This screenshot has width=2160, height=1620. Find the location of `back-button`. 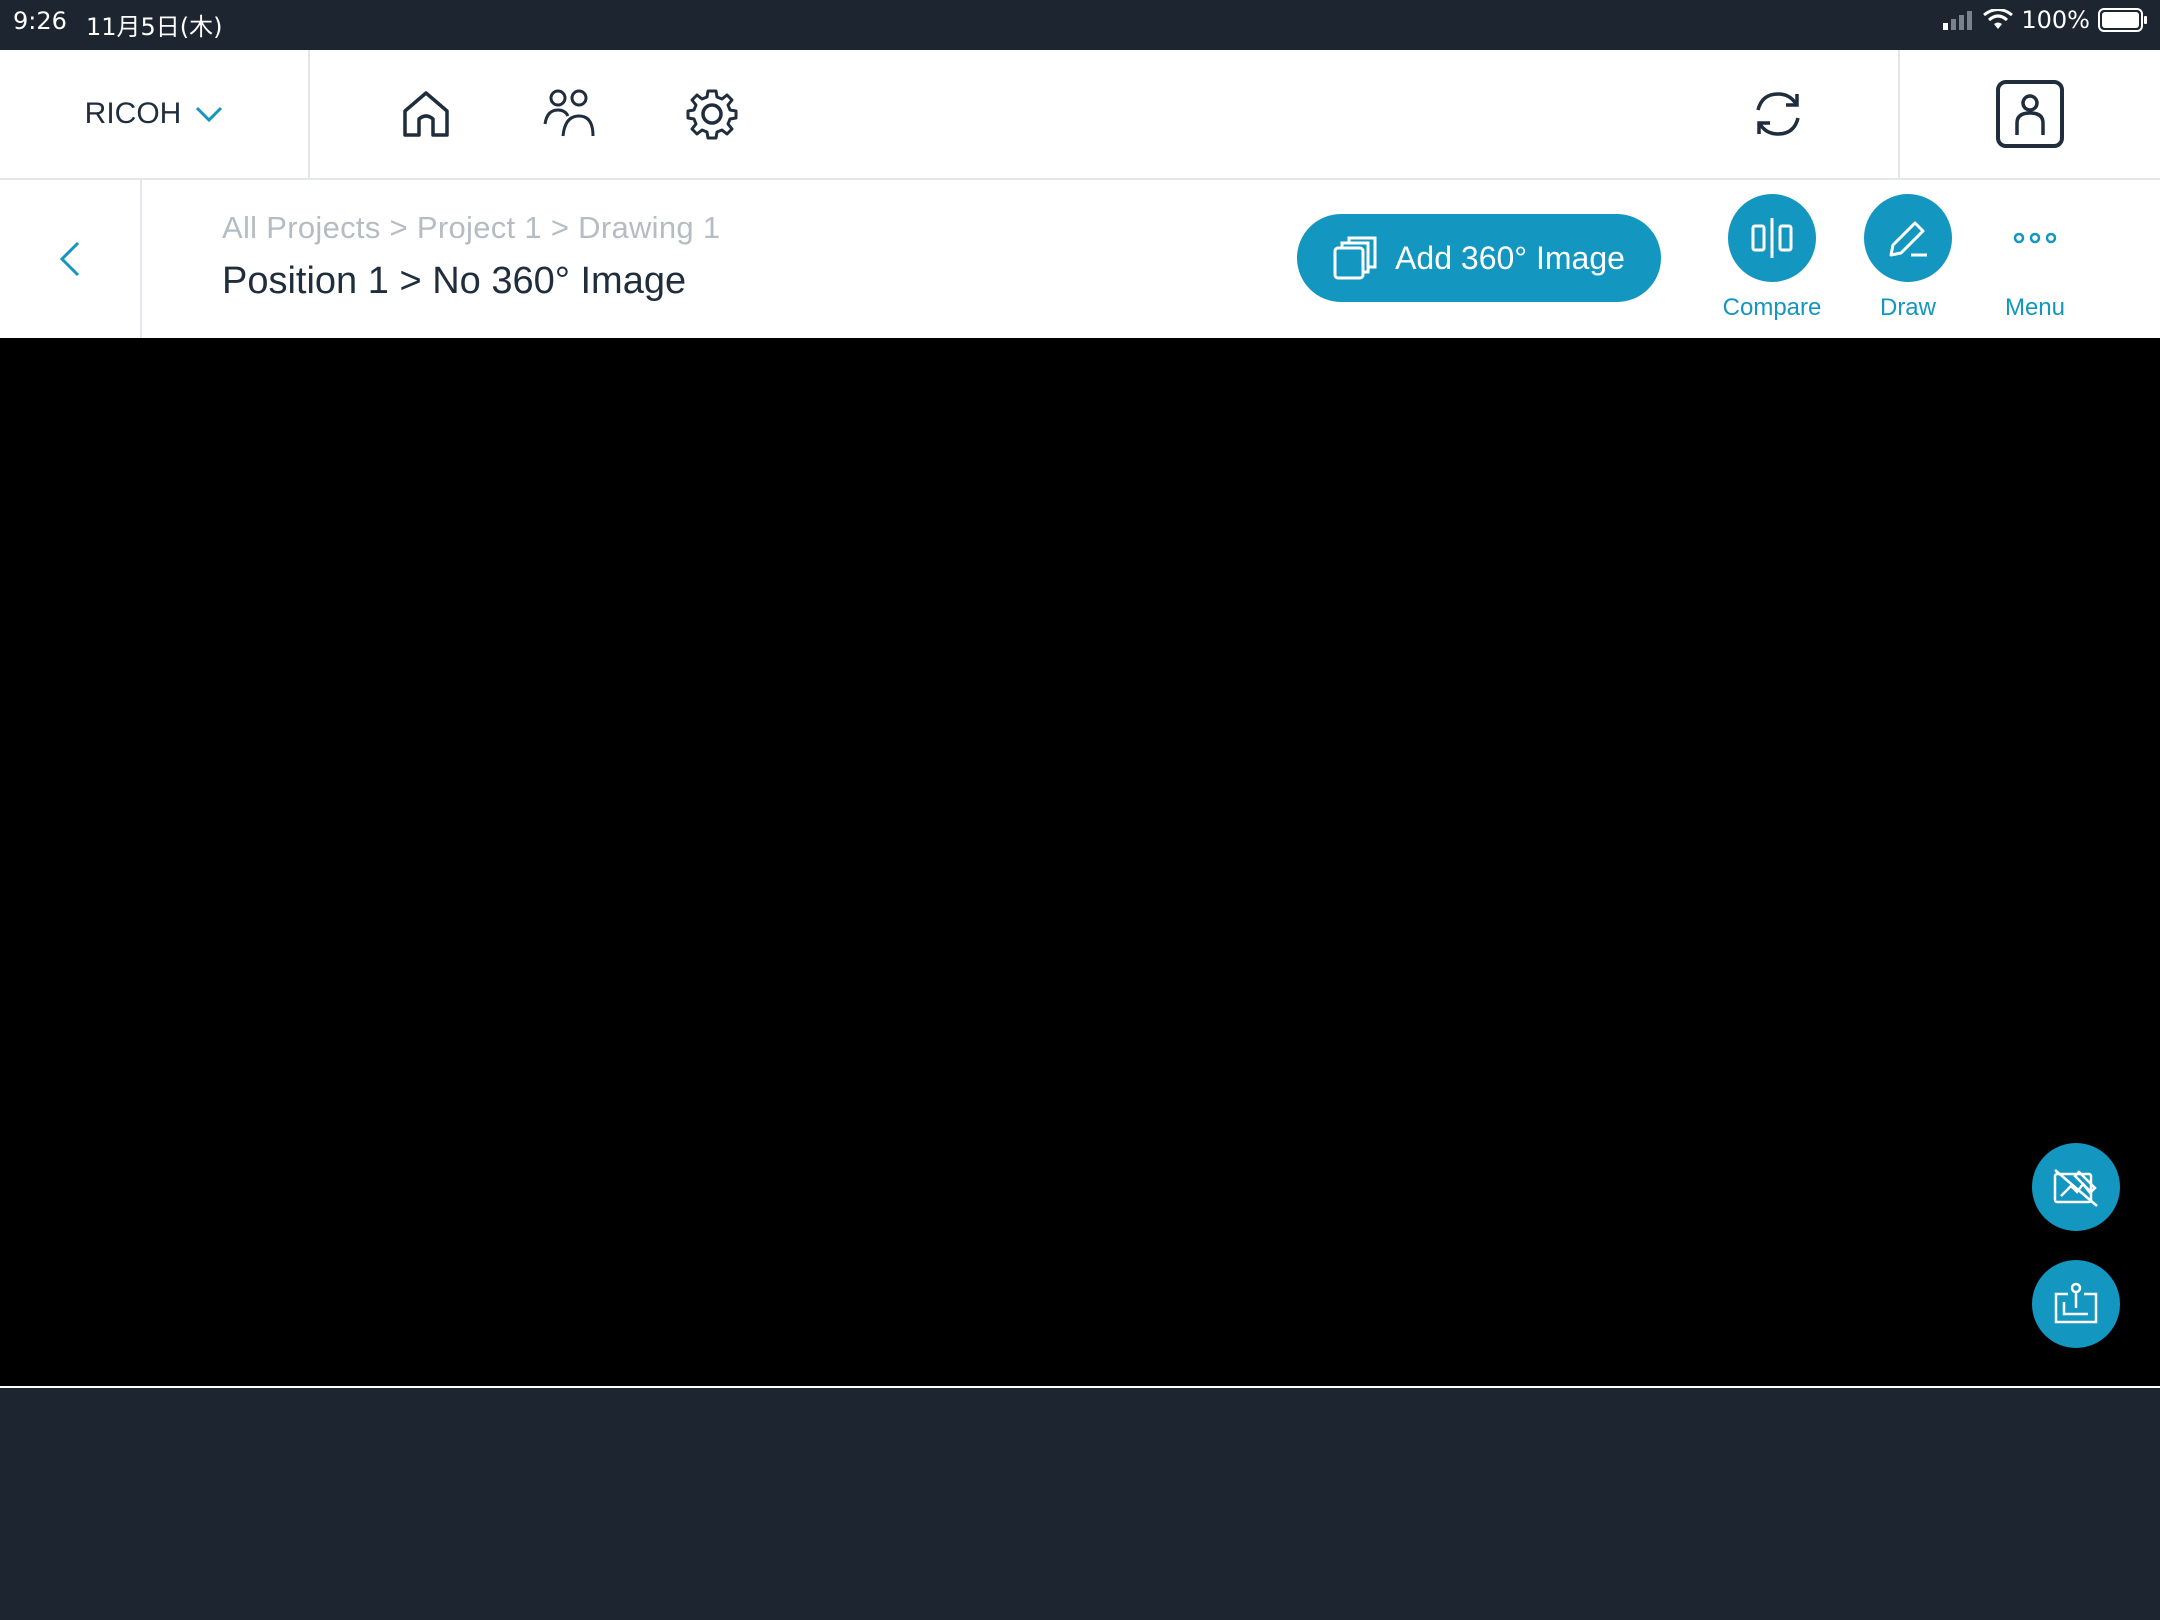

back-button is located at coordinates (71, 259).